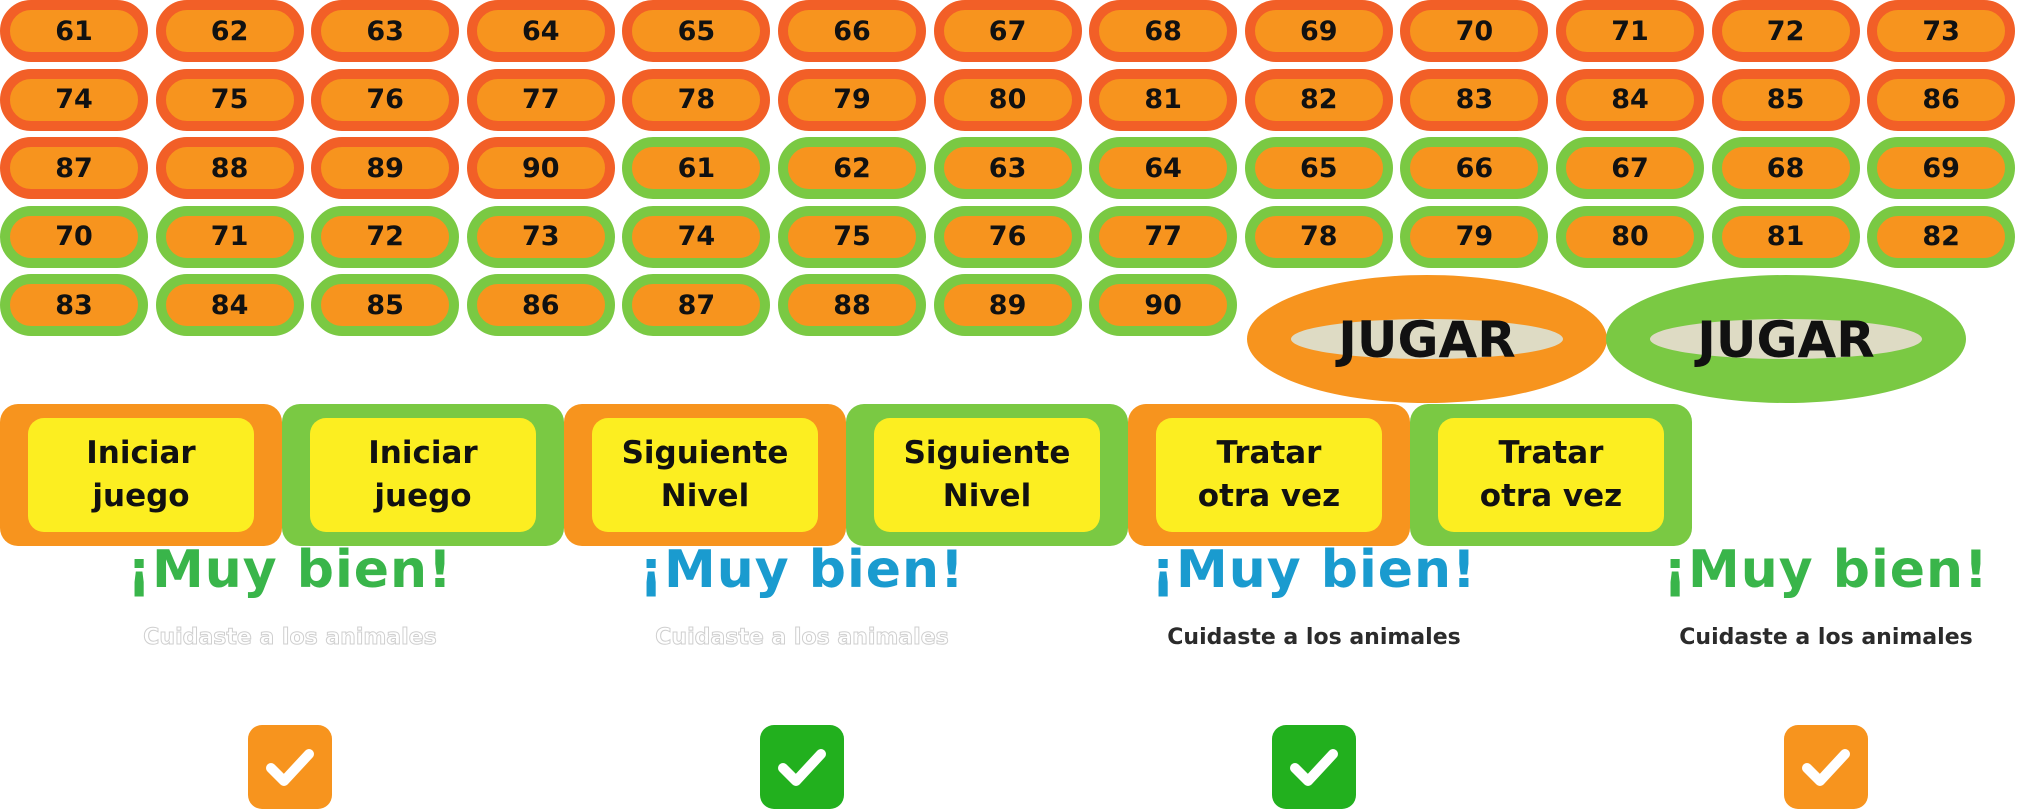  I want to click on try-again-button-orange: Tratar otra vez, so click(1269, 475).